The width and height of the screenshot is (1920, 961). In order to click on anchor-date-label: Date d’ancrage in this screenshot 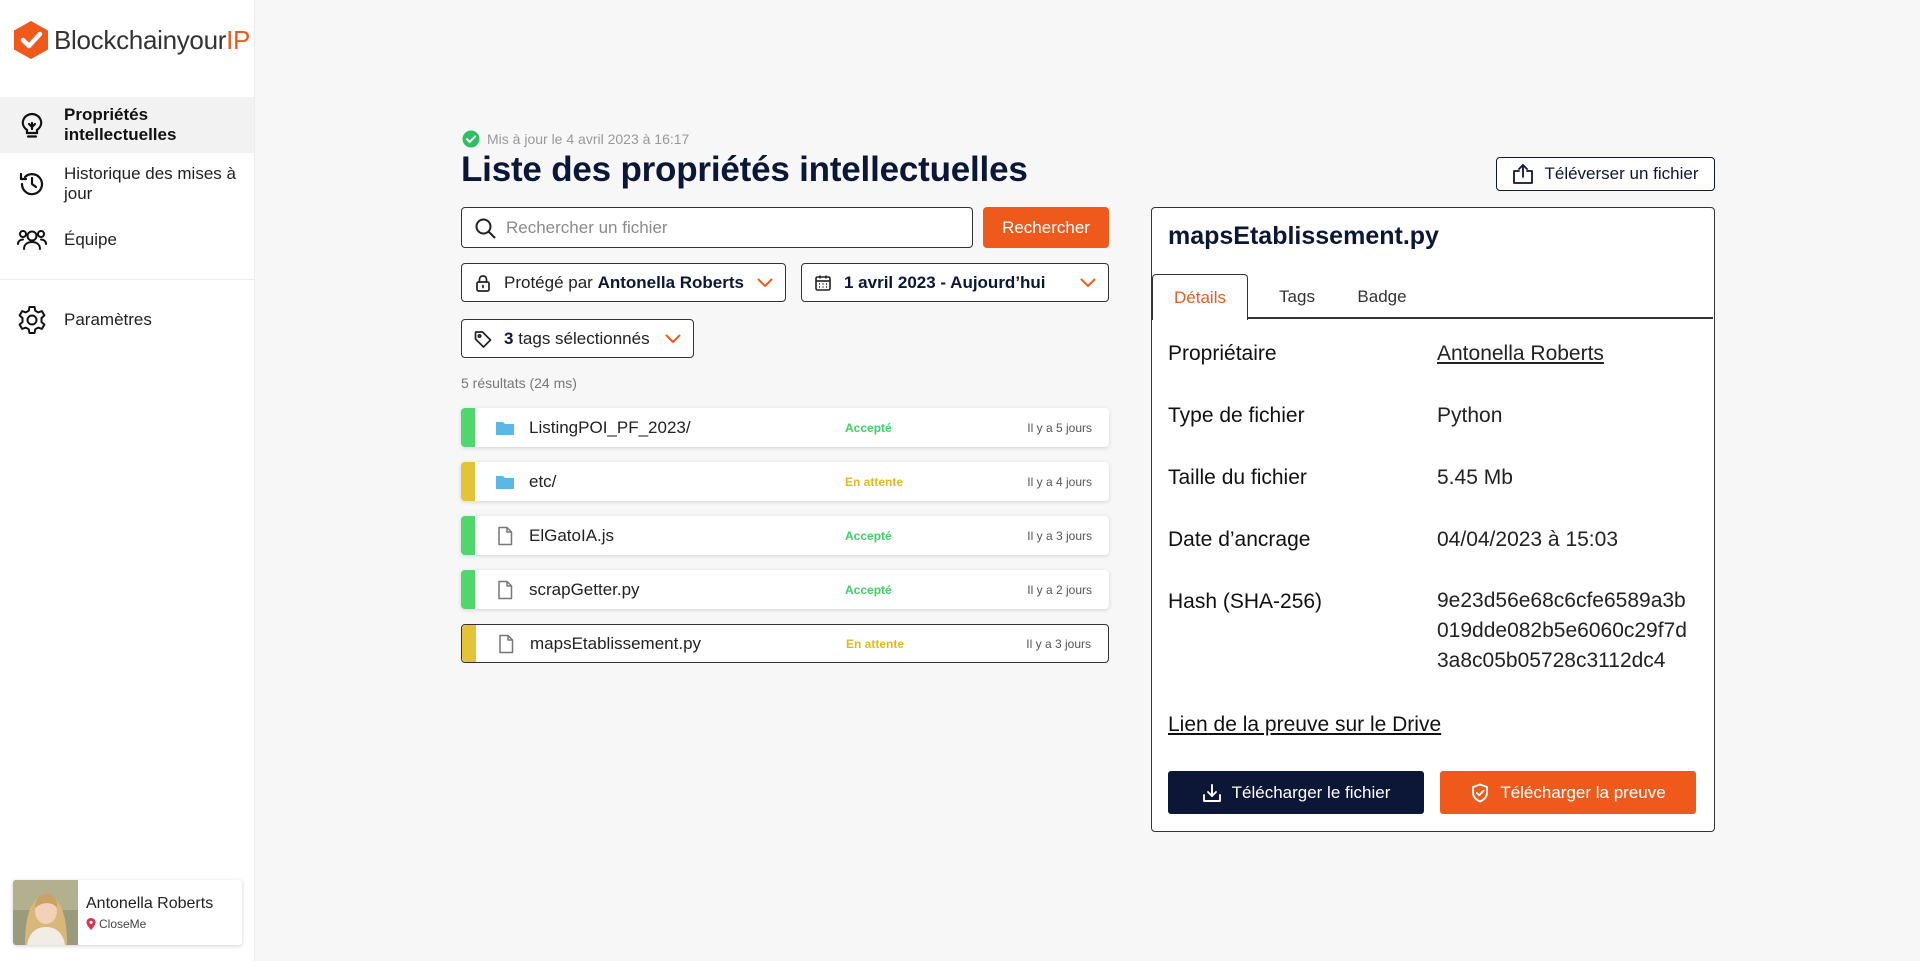, I will do `click(1239, 539)`.